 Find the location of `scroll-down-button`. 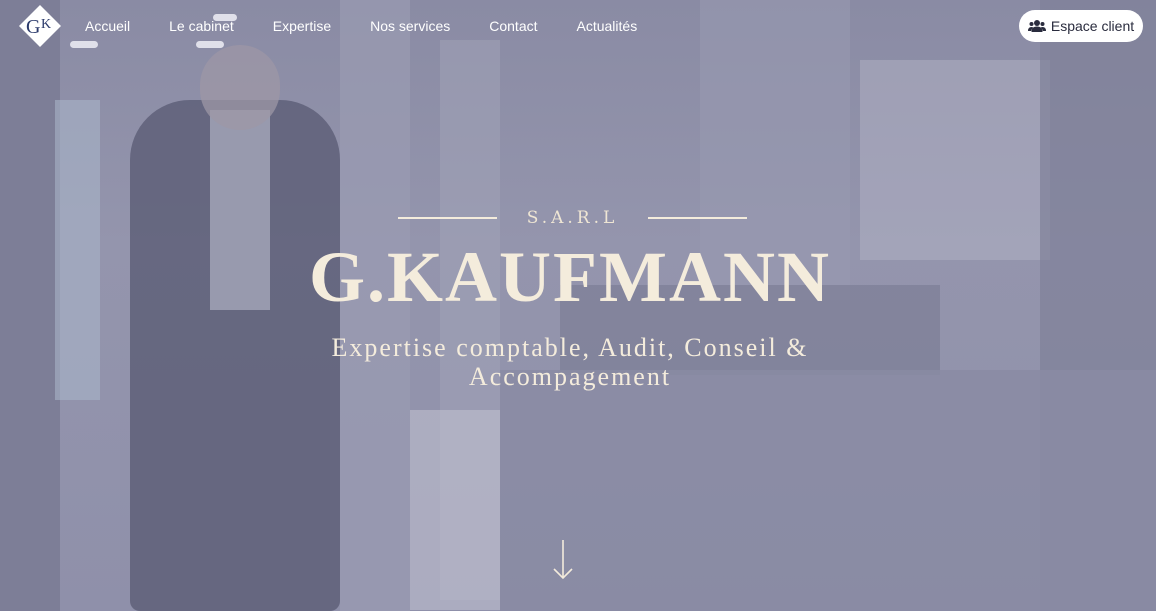

scroll-down-button is located at coordinates (563, 560).